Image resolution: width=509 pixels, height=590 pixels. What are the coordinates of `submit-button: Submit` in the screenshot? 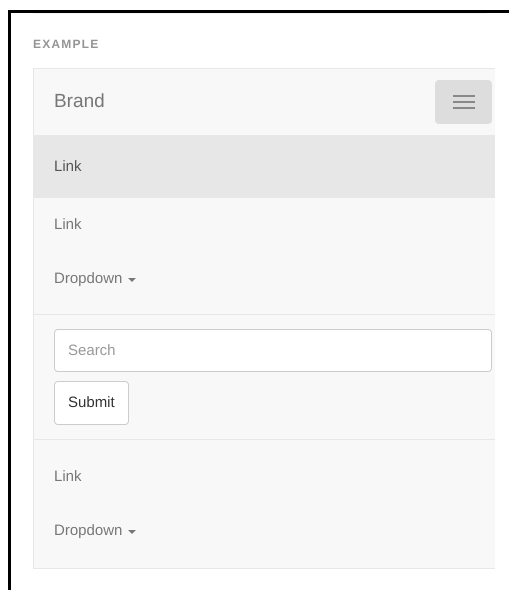 It's located at (91, 403).